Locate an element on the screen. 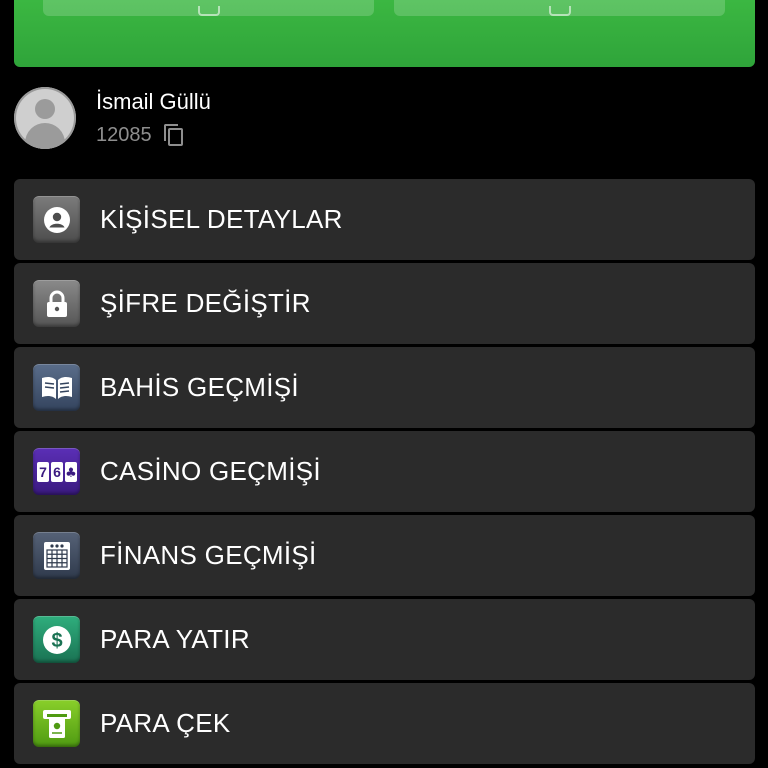 Image resolution: width=768 pixels, height=768 pixels. menu-item-personal-details: KİŞİSEL DETAYLAR is located at coordinates (384, 219).